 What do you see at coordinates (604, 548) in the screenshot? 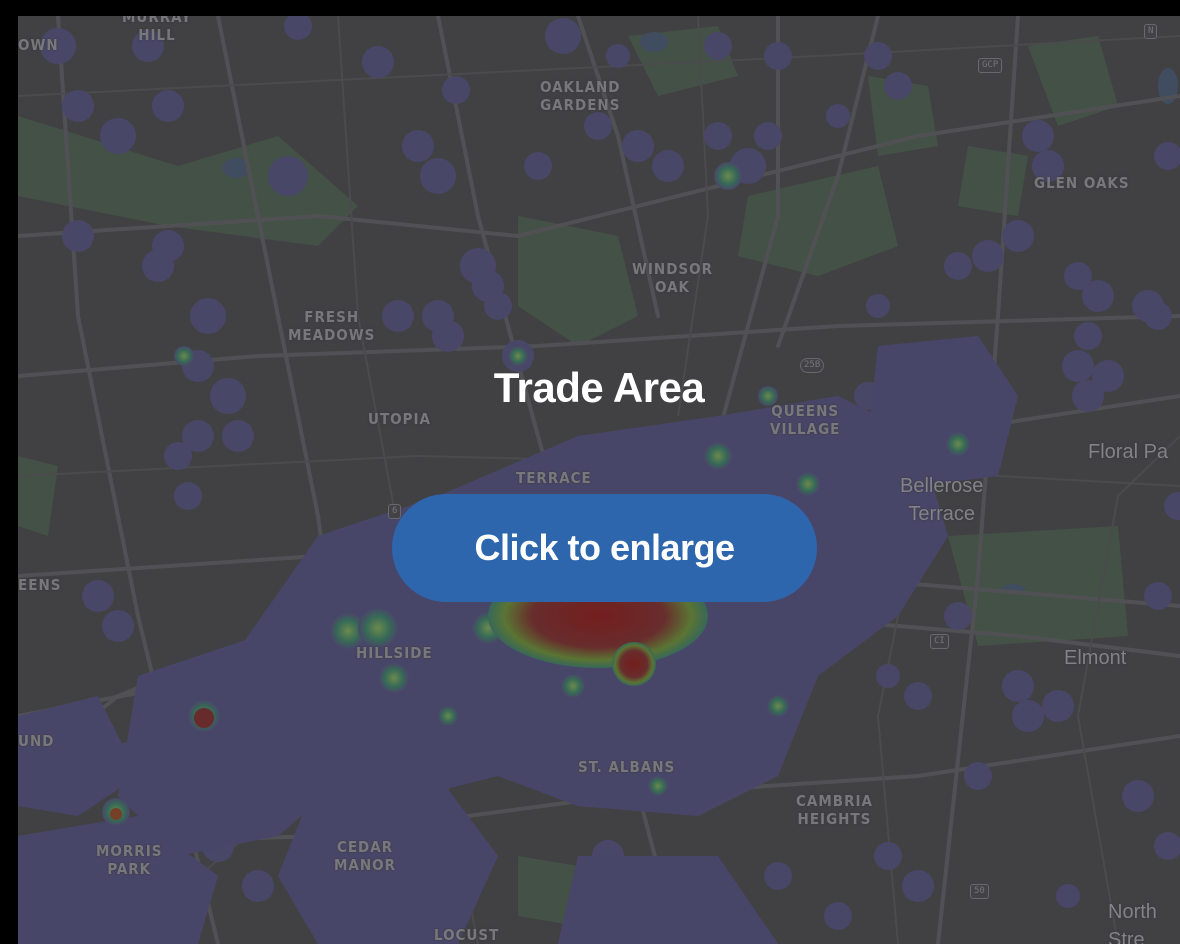
I see `click-to-enlarge-button: Click to enlarge` at bounding box center [604, 548].